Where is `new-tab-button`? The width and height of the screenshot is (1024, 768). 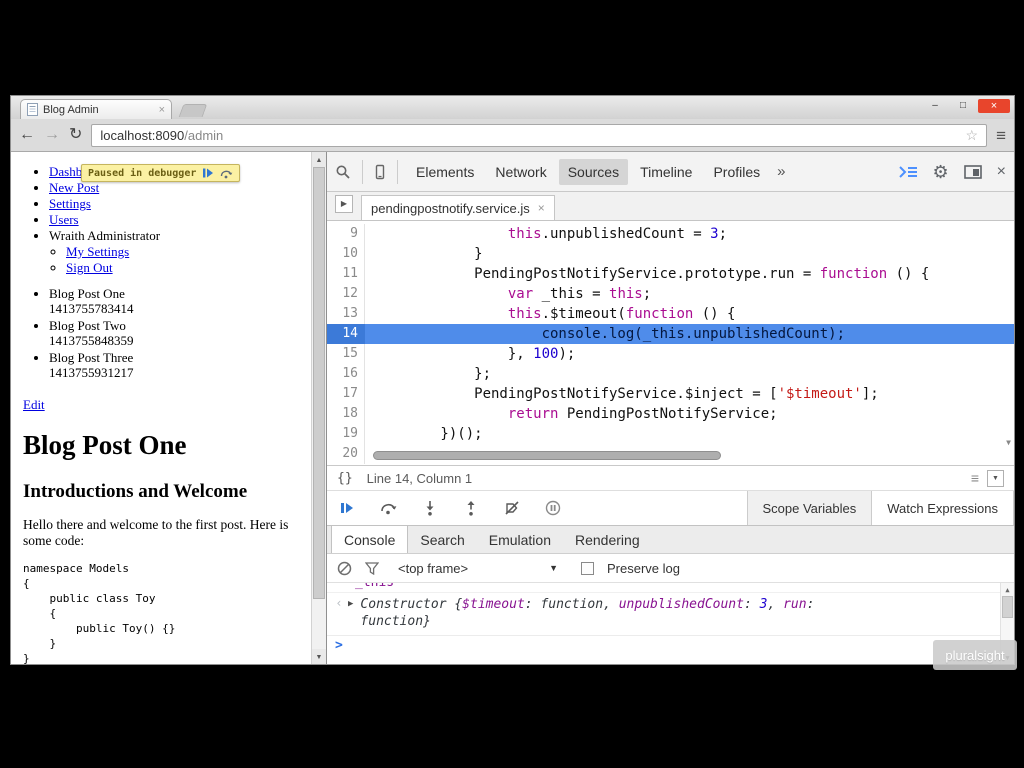
new-tab-button is located at coordinates (193, 110).